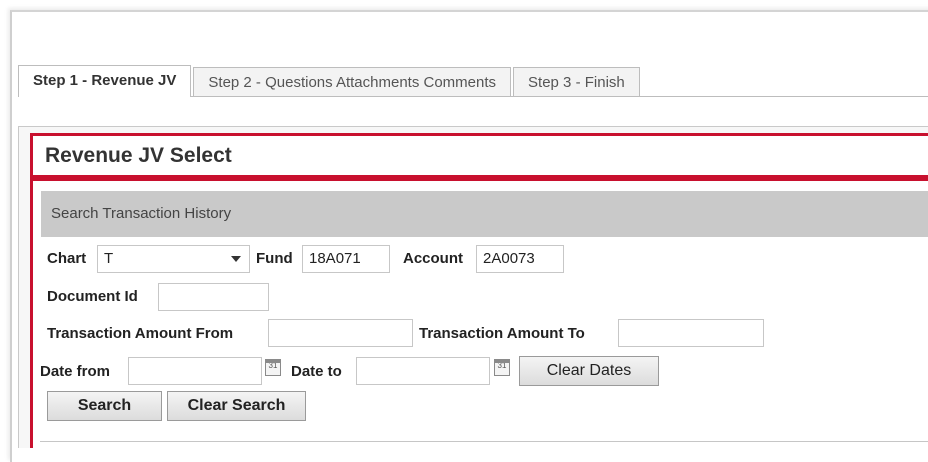 The image size is (928, 462). I want to click on results-table-top, so click(484, 445).